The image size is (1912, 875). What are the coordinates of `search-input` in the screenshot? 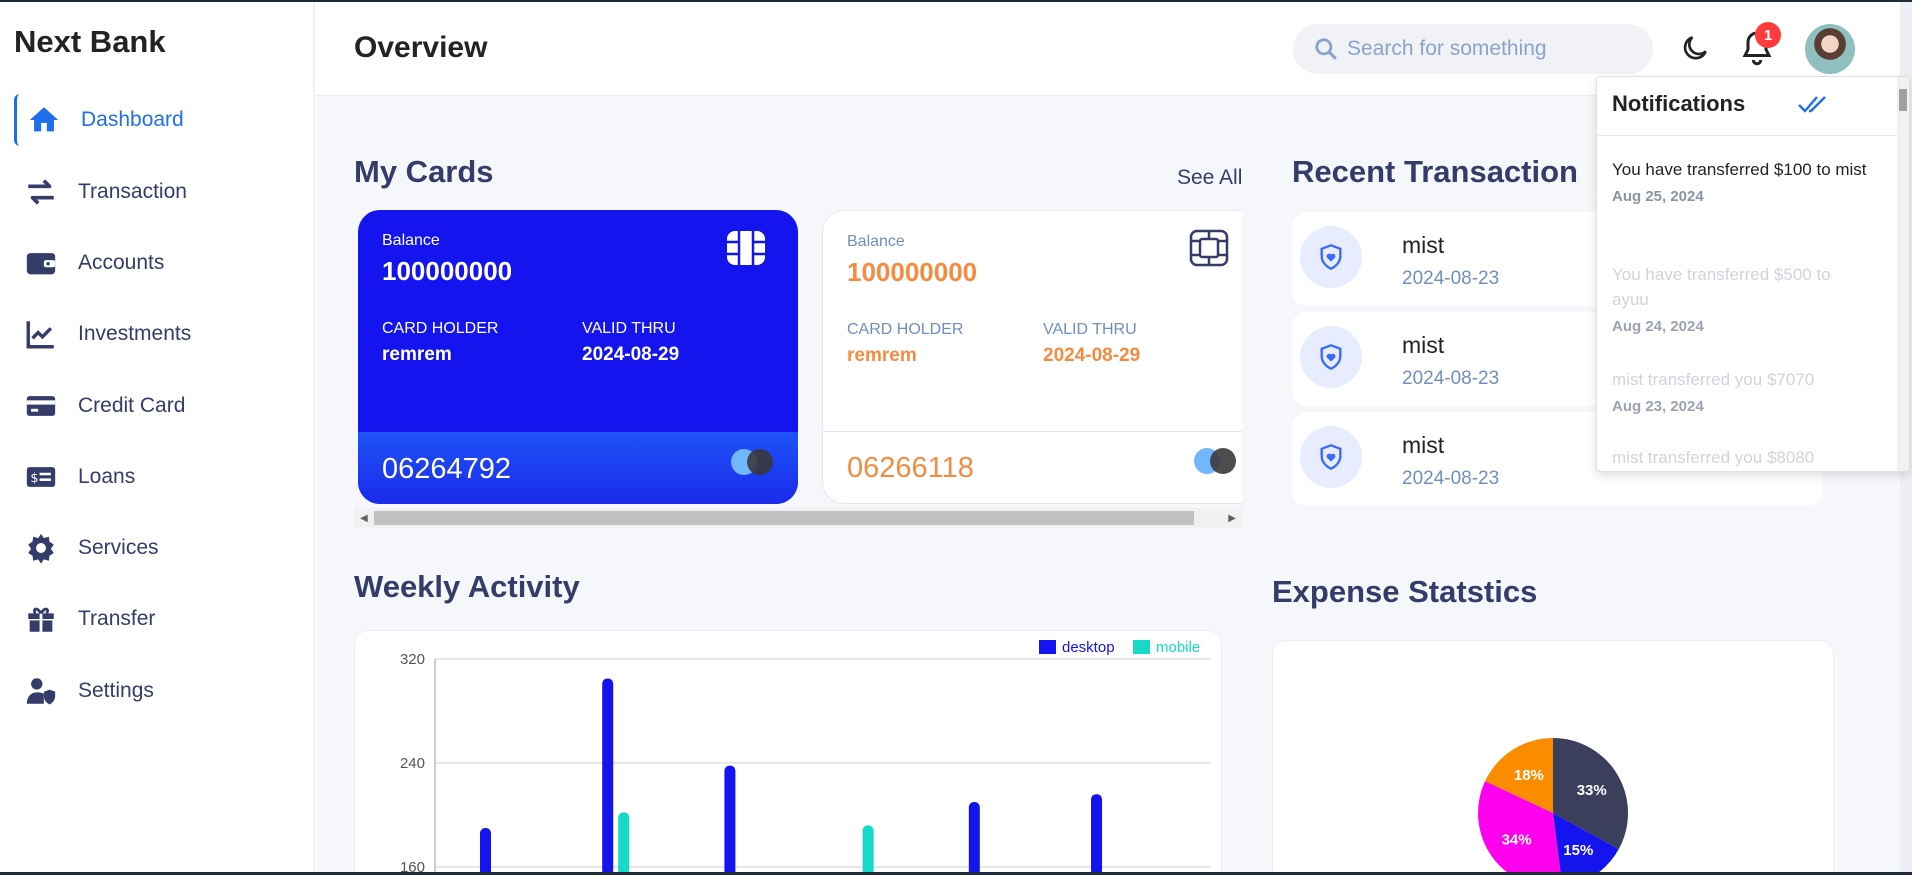 It's located at (1492, 49).